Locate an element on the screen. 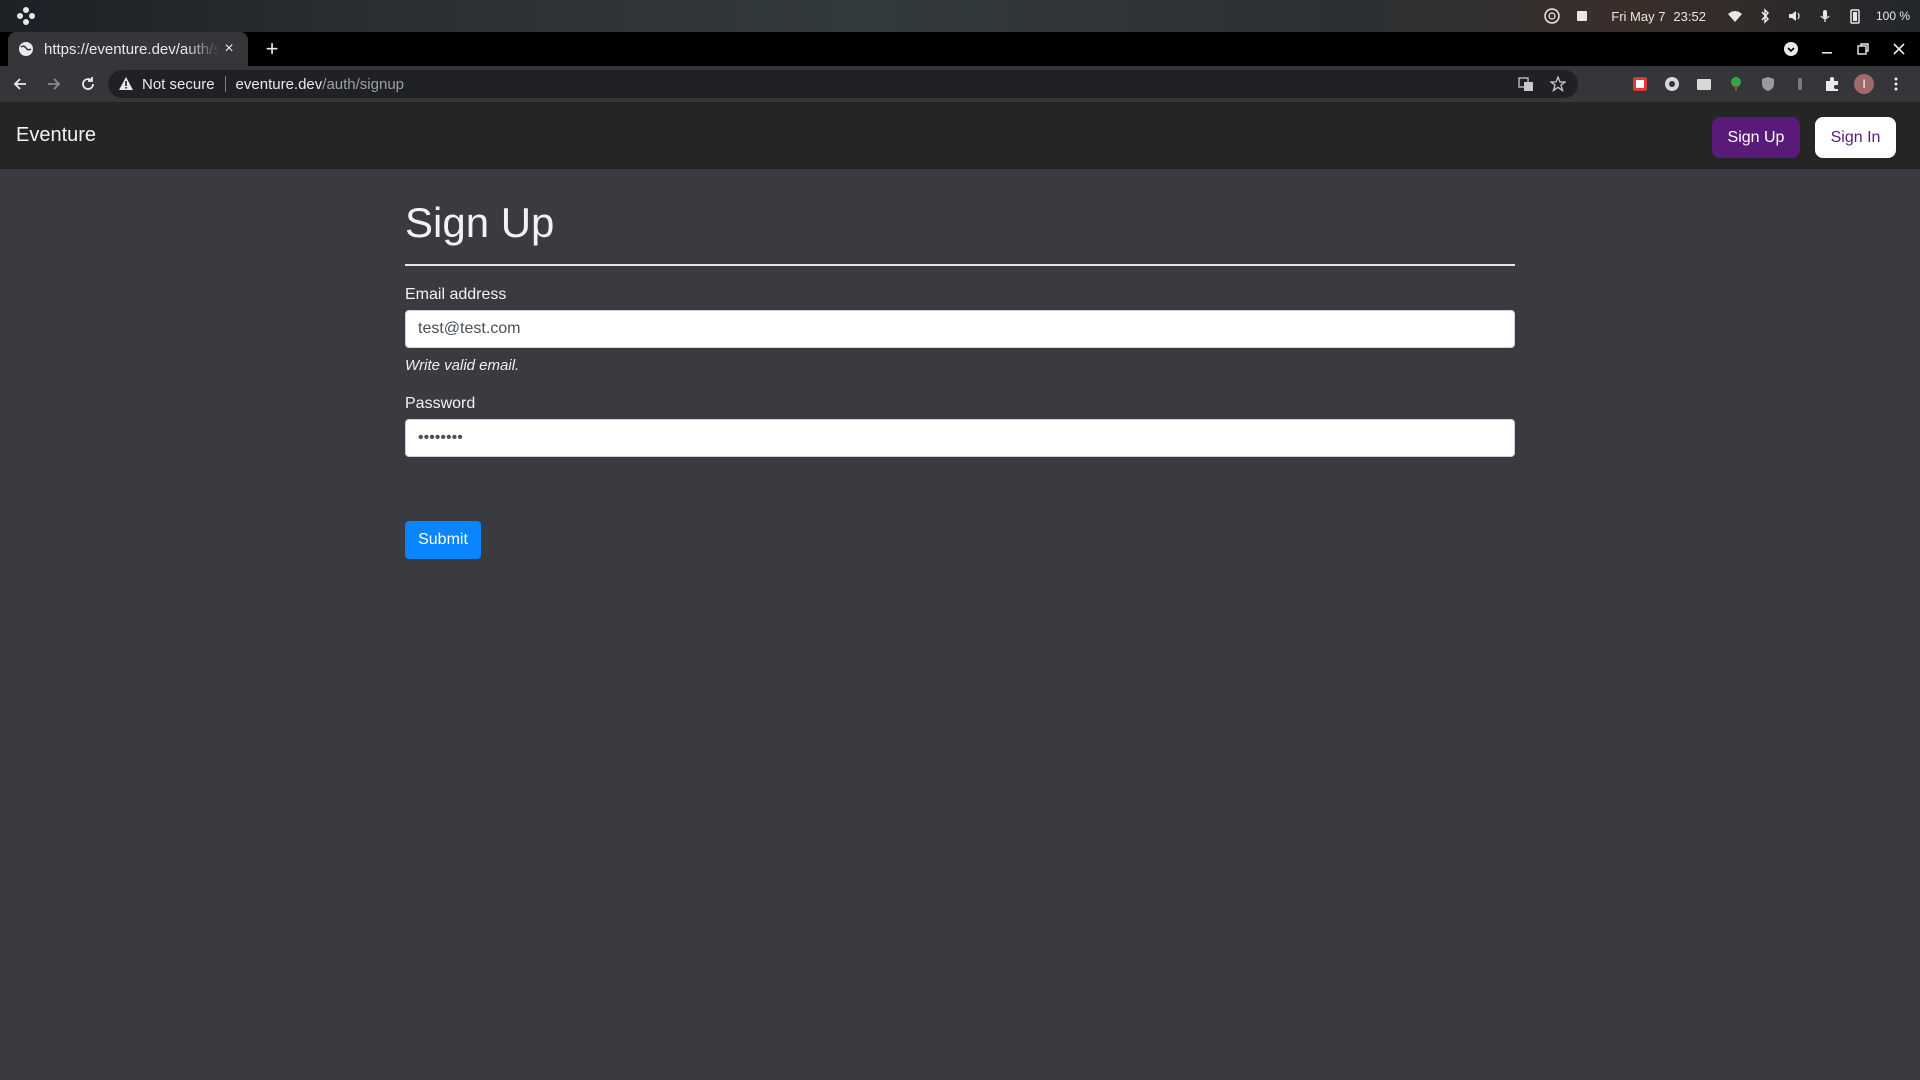 The image size is (1920, 1080). password-field is located at coordinates (960, 438).